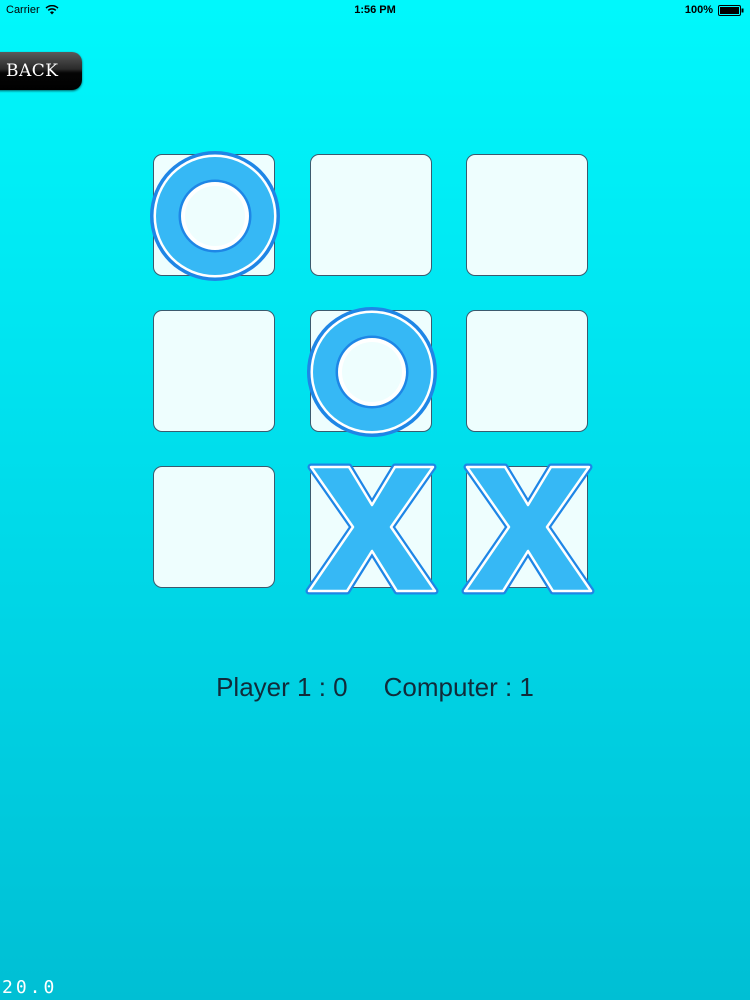 This screenshot has width=750, height=1000. What do you see at coordinates (30, 987) in the screenshot?
I see `fps-counter: 20.0` at bounding box center [30, 987].